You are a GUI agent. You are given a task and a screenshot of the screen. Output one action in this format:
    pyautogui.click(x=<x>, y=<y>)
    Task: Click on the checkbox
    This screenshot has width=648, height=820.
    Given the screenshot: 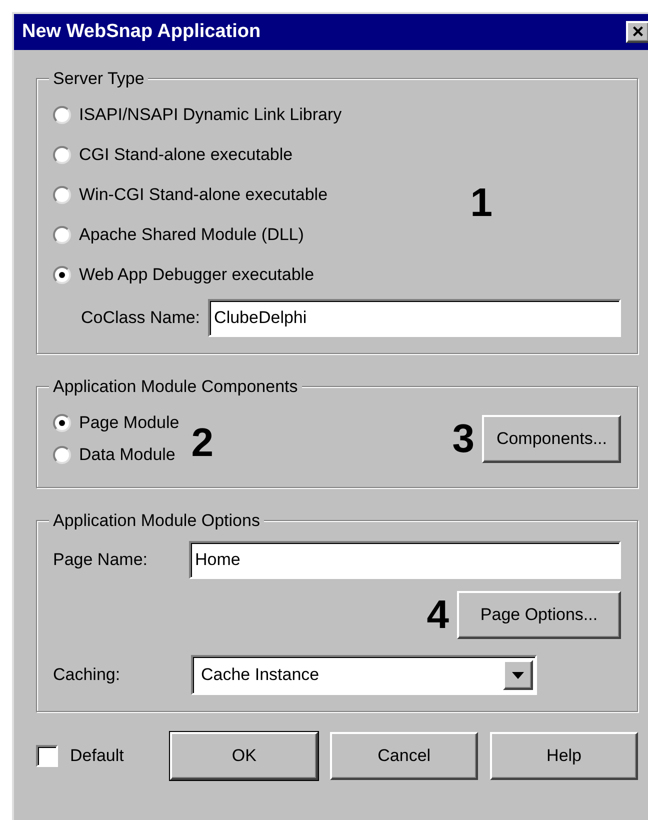 What is the action you would take?
    pyautogui.click(x=47, y=756)
    